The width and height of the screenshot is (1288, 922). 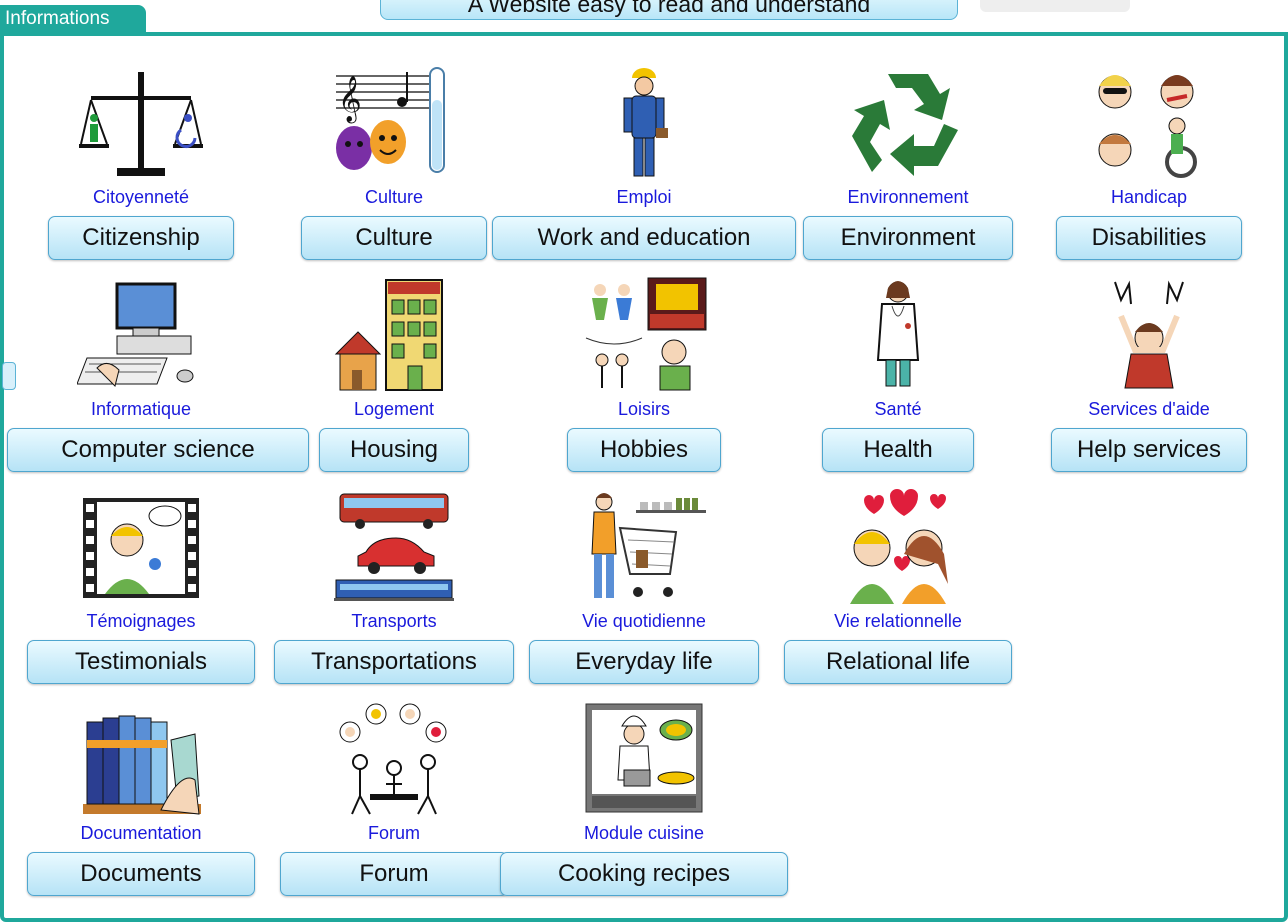 I want to click on site-banner: A Website easy to read and understand, so click(x=669, y=10).